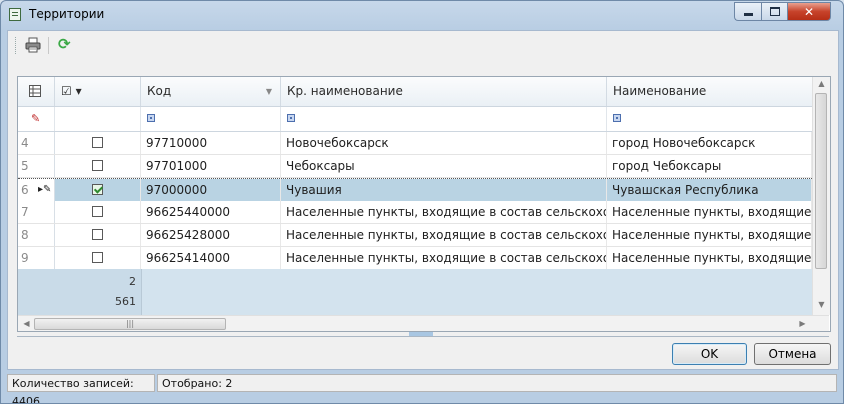  Describe the element at coordinates (709, 119) in the screenshot. I see `filter-name-cell` at that location.